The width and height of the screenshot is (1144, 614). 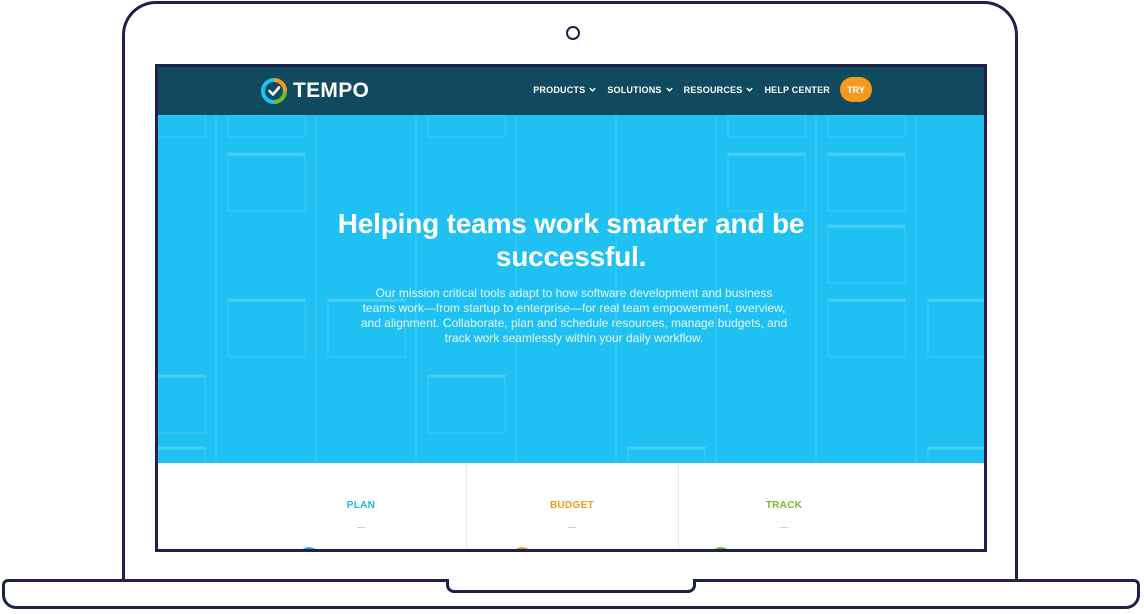 I want to click on nav-resources-label: RESOURCES, so click(x=713, y=89).